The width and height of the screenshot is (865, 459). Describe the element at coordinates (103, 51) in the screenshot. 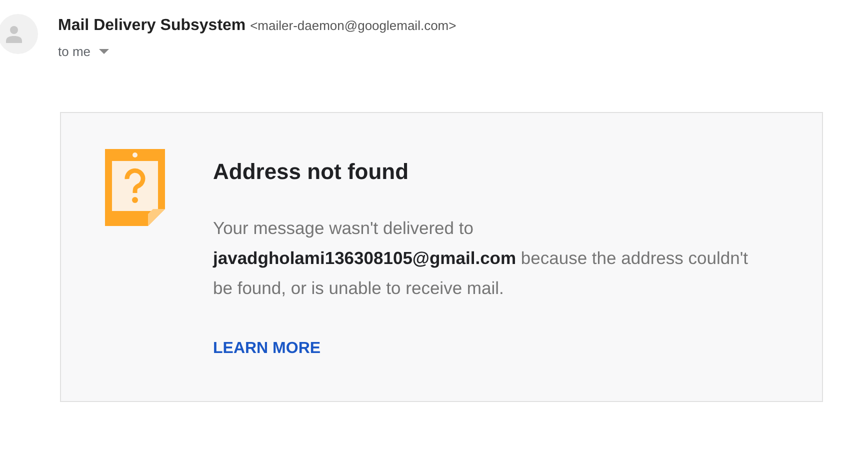

I see `dropdown-caret-icon` at that location.